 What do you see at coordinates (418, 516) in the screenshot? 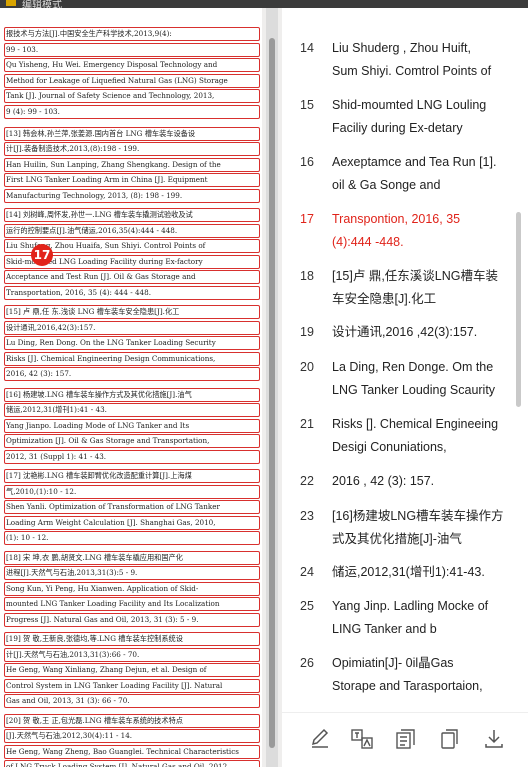
I see `row-text: [16]杨建坡LNG槽车装车操作方` at bounding box center [418, 516].